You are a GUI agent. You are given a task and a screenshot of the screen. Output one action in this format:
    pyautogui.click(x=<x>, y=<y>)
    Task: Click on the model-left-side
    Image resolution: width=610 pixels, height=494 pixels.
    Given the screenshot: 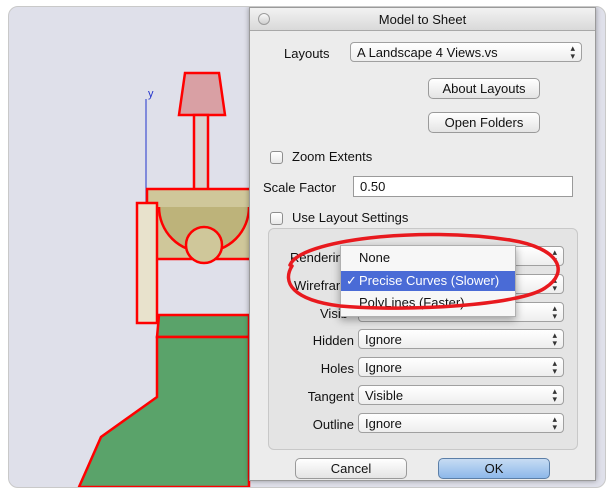 What is the action you would take?
    pyautogui.click(x=147, y=263)
    